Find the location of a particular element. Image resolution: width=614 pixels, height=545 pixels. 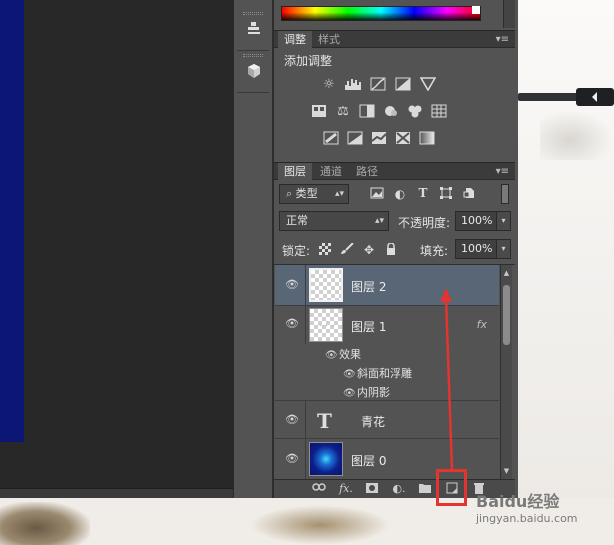

lock-image-pixels-brush-icon is located at coordinates (347, 249).